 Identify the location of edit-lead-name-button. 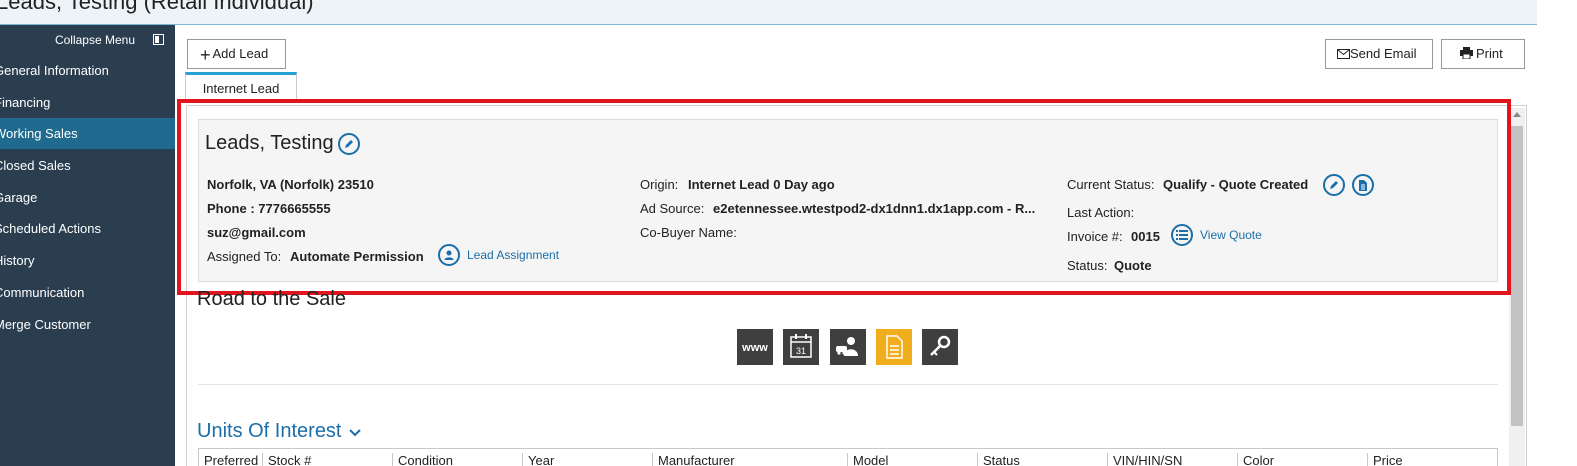
(349, 144).